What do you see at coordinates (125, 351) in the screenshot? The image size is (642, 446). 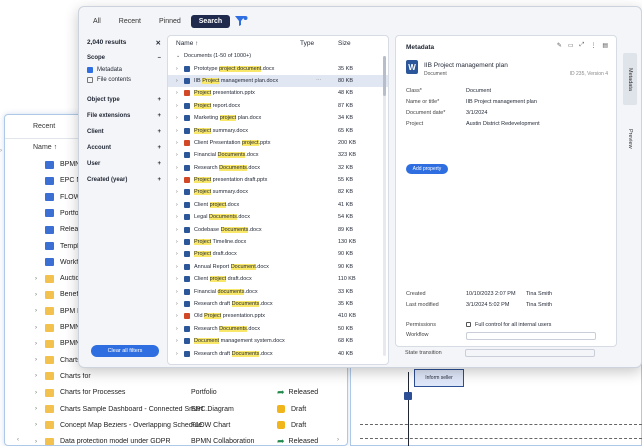 I see `clear-filters-button: Clear all filters` at bounding box center [125, 351].